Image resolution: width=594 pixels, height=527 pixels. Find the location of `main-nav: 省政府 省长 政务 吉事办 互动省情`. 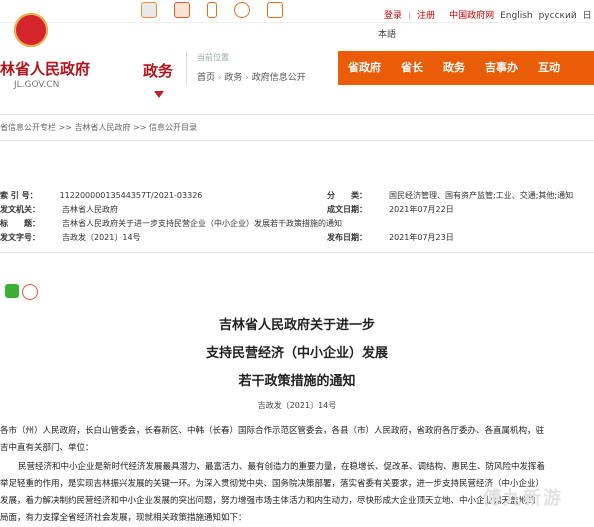

main-nav: 省政府 省长 政务 吉事办 互动省情 is located at coordinates (466, 79).